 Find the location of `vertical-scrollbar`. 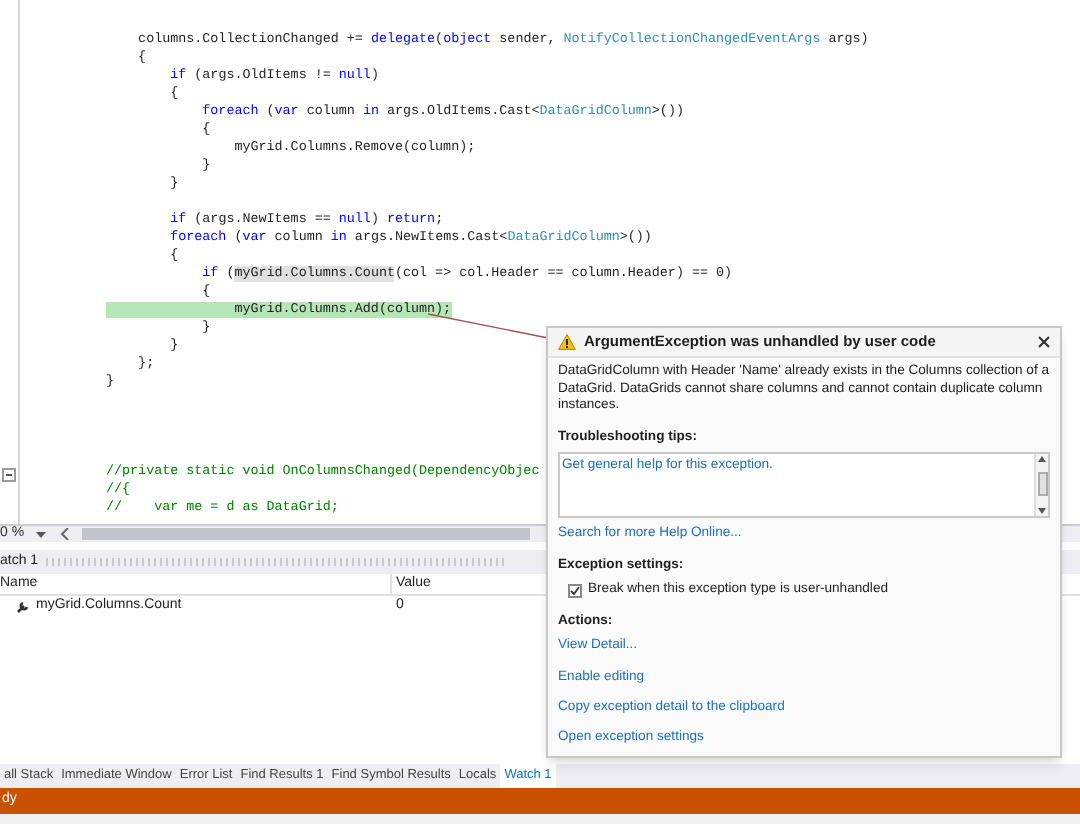

vertical-scrollbar is located at coordinates (1041, 484).